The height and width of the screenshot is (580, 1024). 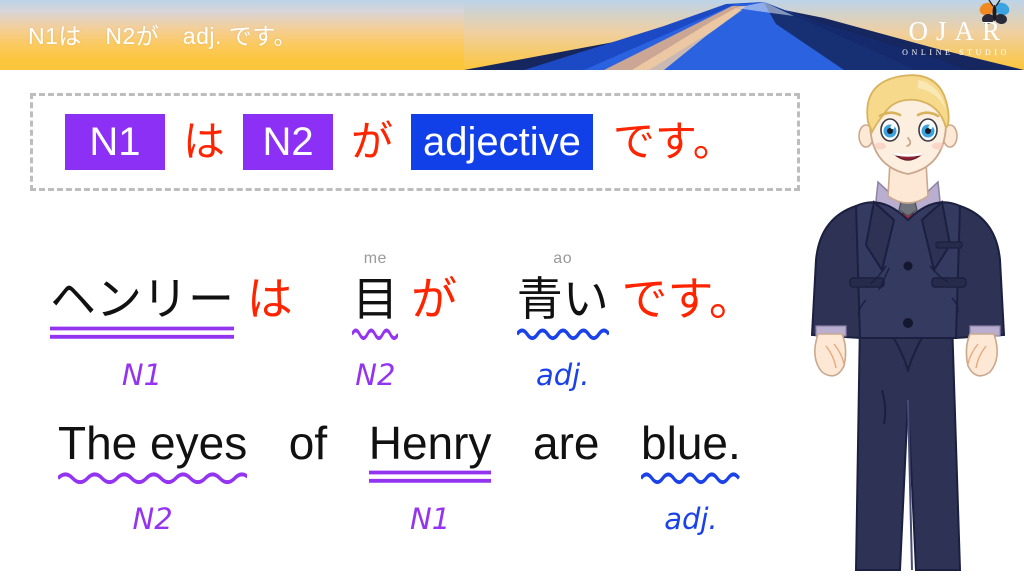 What do you see at coordinates (375, 299) in the screenshot?
I see `jp-object-text: 目` at bounding box center [375, 299].